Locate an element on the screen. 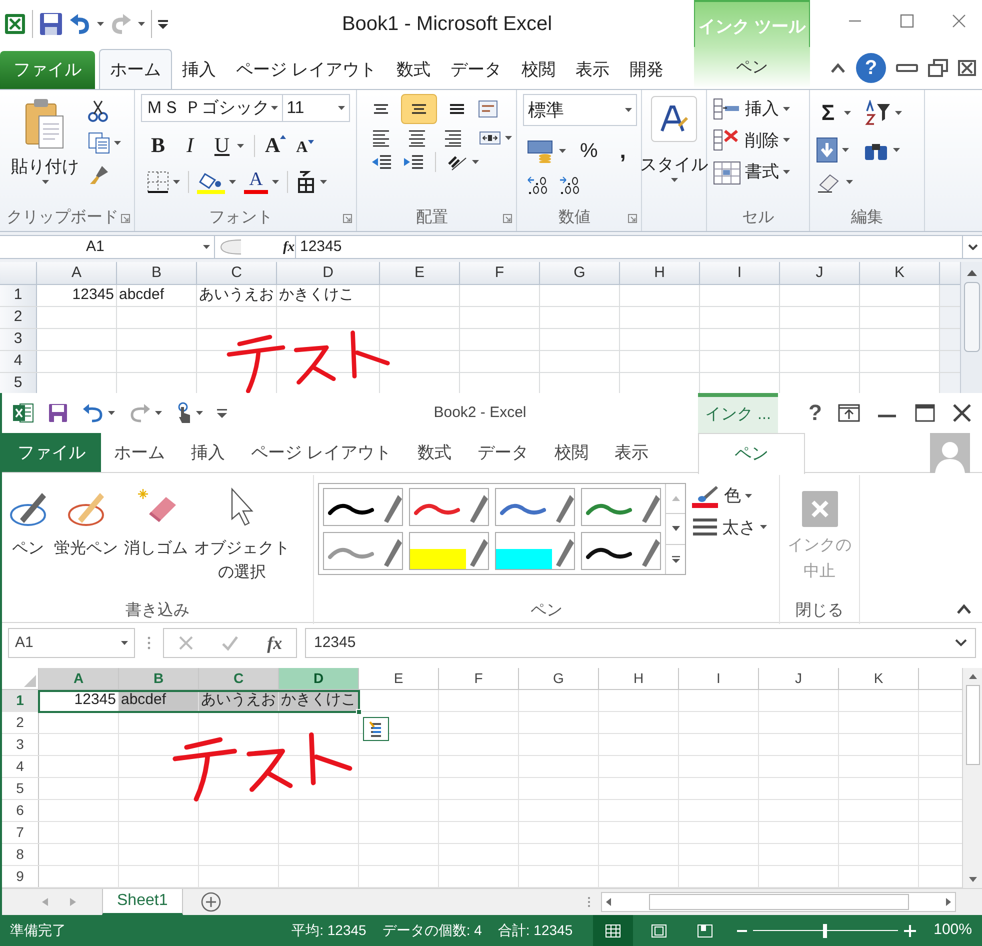  format-cells-button: 書式 is located at coordinates (751, 172).